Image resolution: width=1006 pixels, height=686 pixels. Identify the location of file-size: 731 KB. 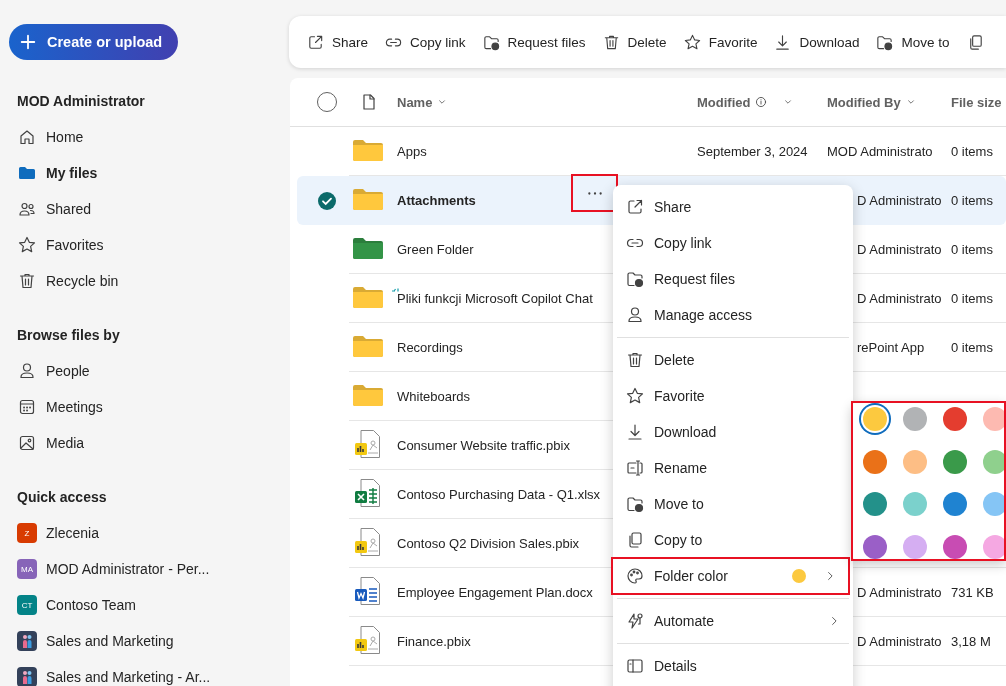
(972, 592).